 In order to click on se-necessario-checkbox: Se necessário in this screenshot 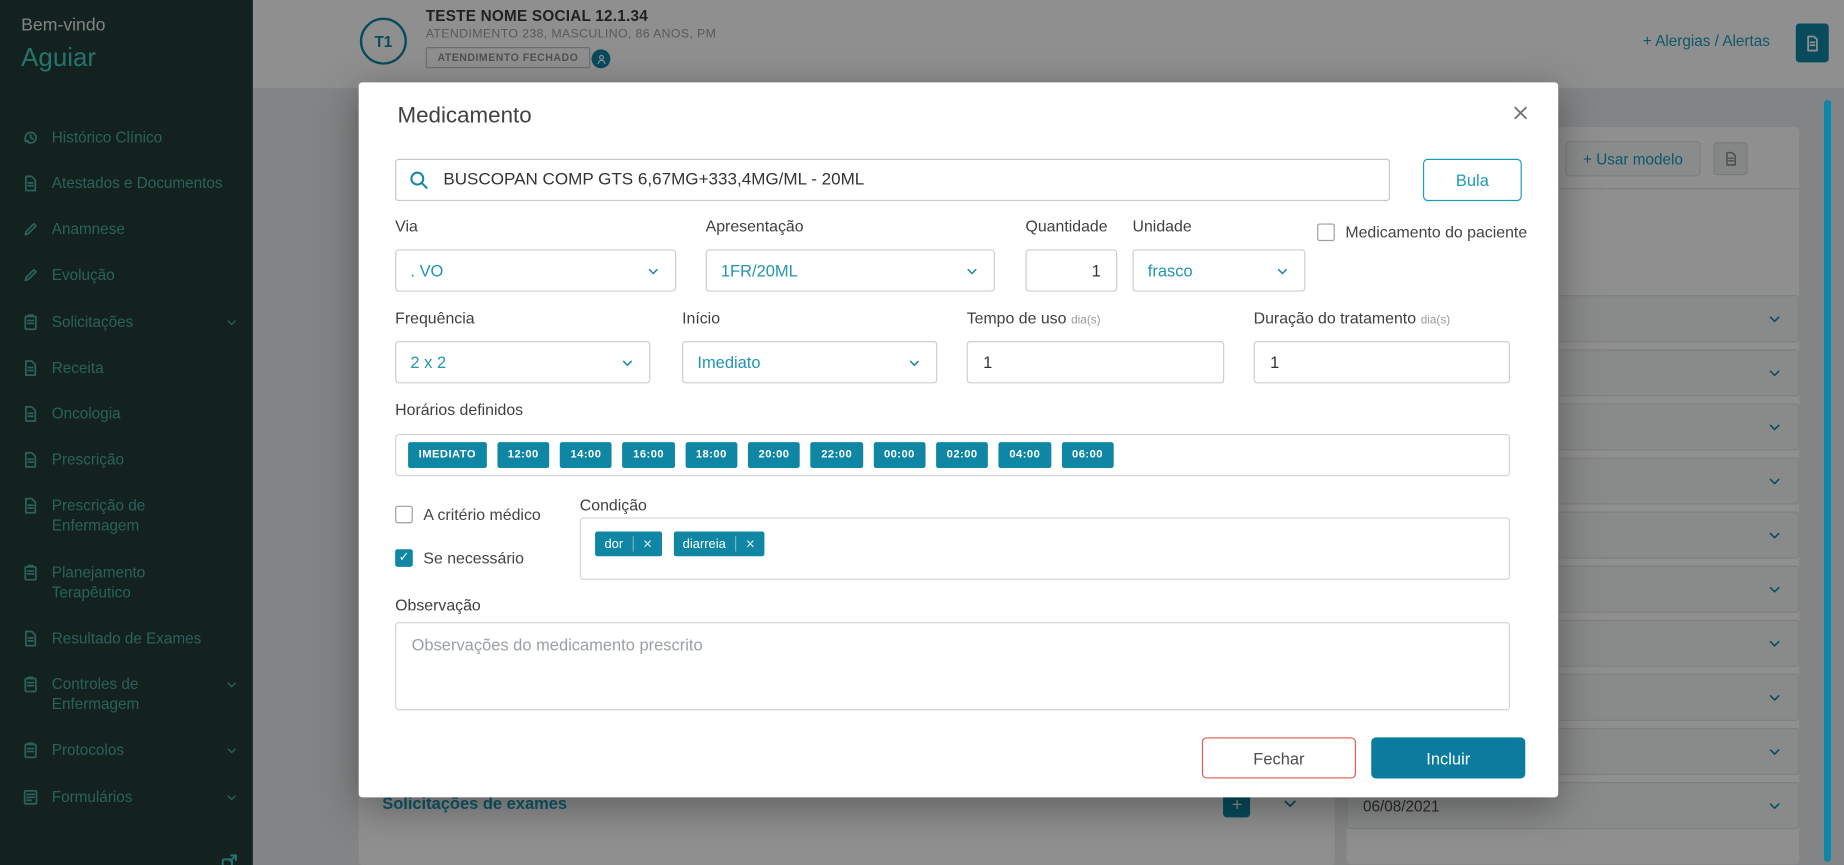, I will do `click(459, 558)`.